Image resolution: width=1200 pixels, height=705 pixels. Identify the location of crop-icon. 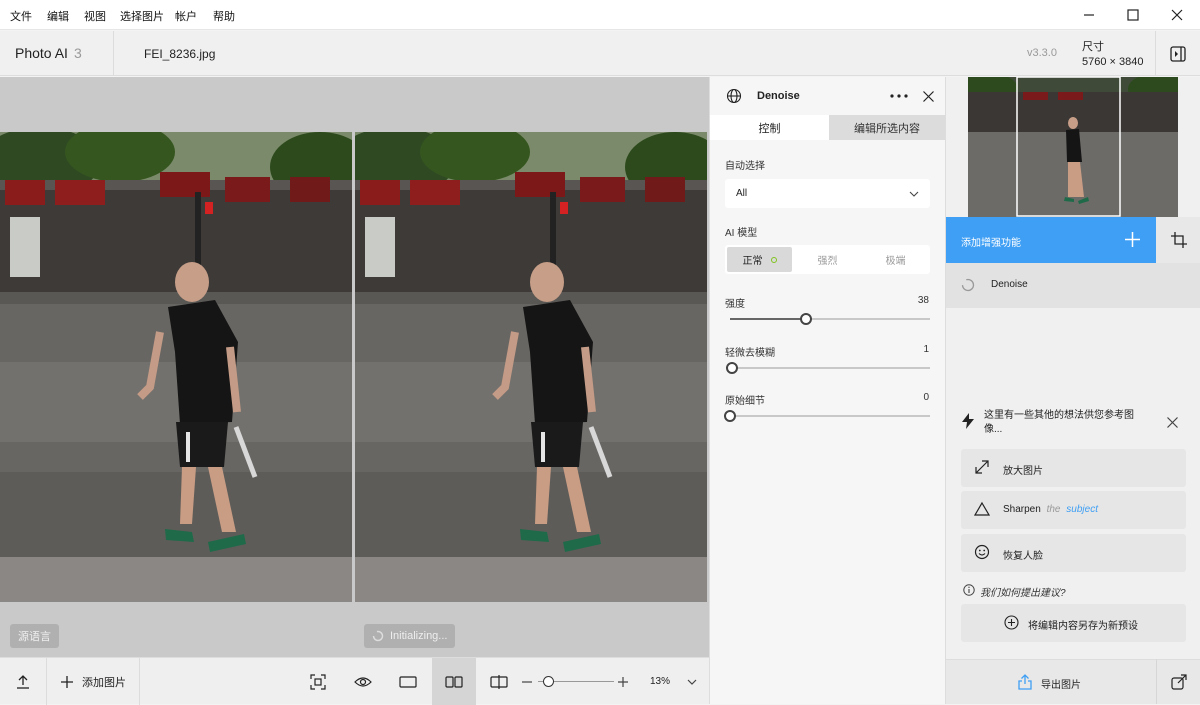
(1178, 240).